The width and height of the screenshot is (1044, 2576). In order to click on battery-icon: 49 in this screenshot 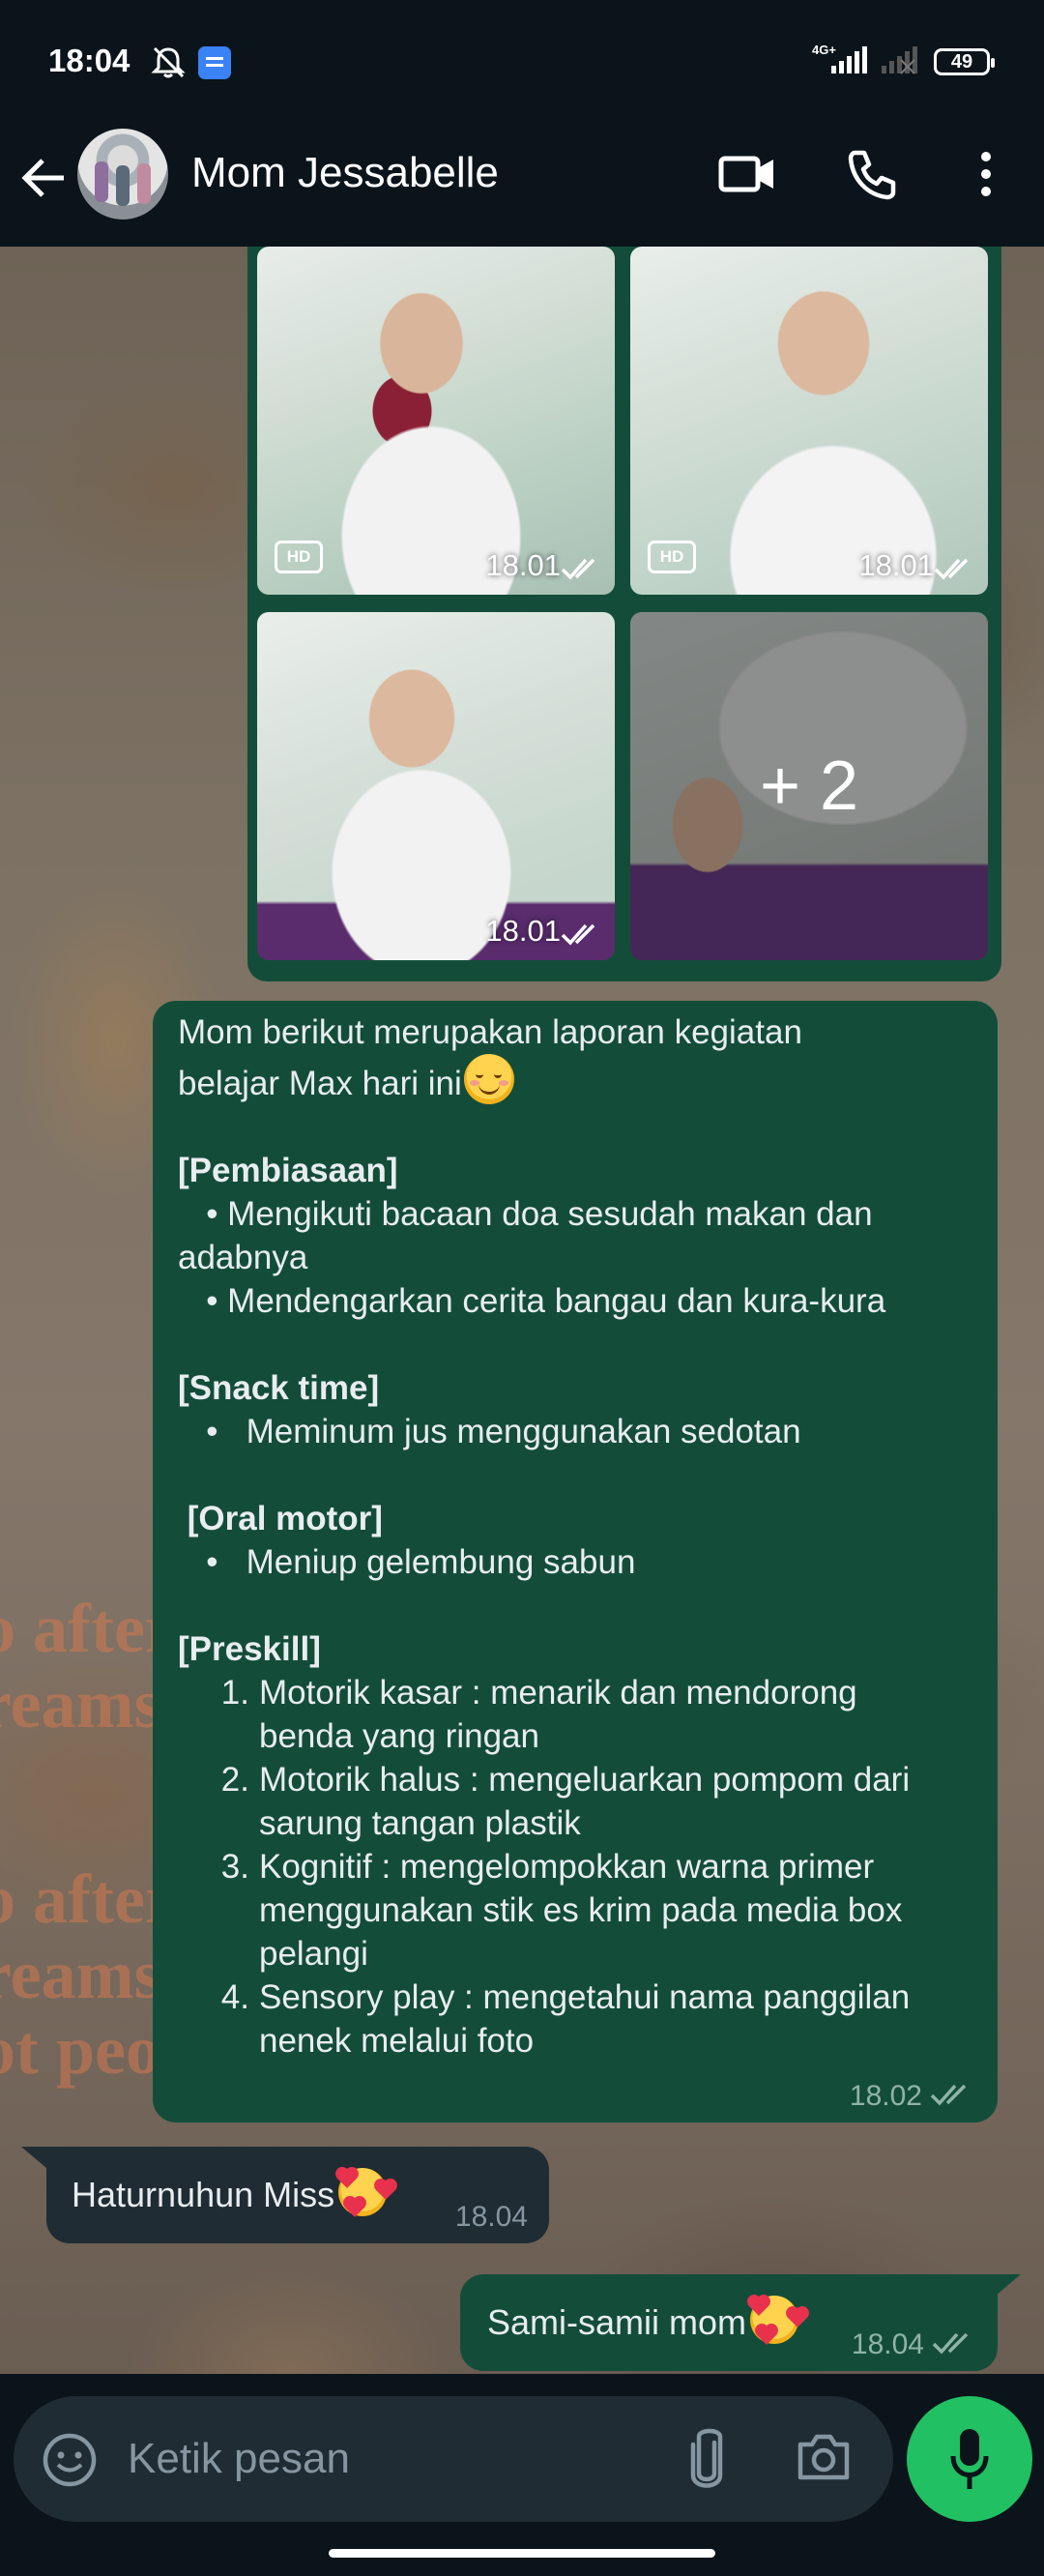, I will do `click(965, 61)`.